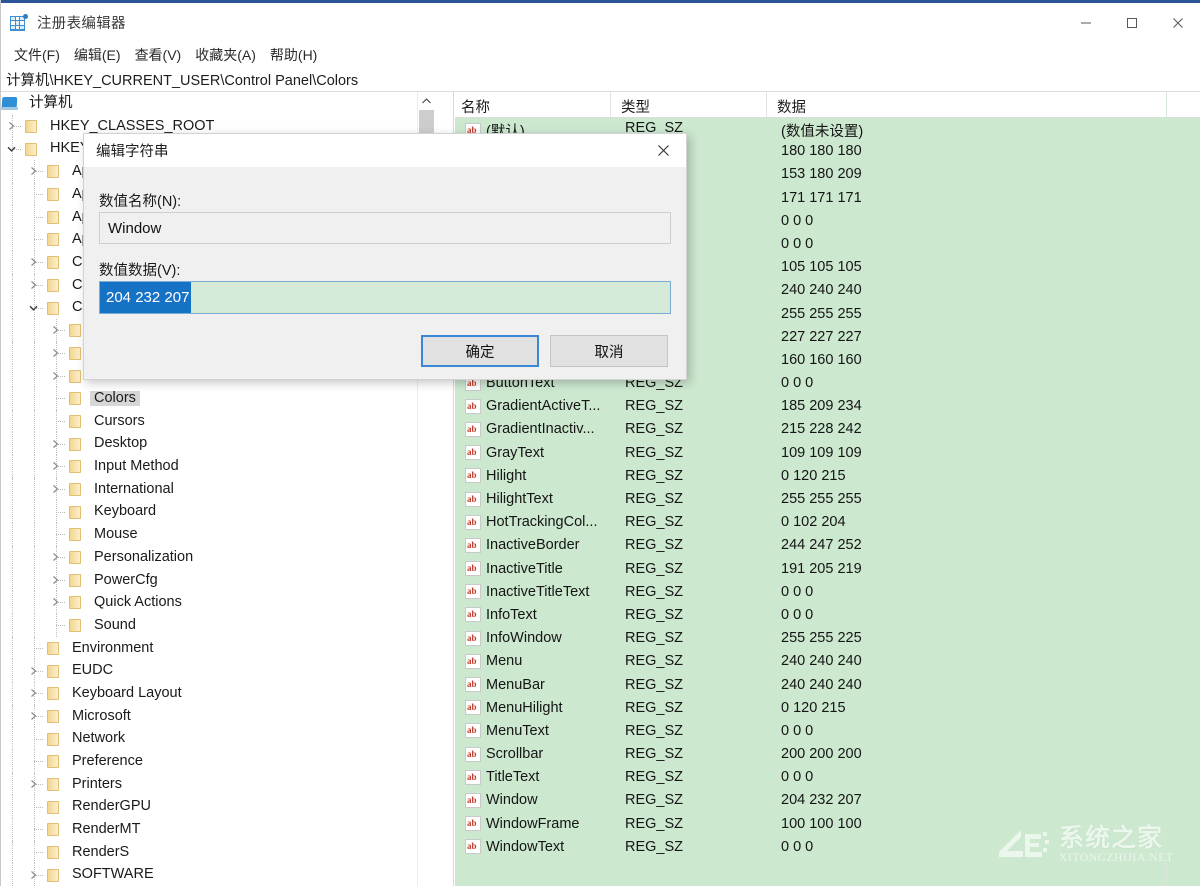 The width and height of the screenshot is (1200, 886). Describe the element at coordinates (217, 625) in the screenshot. I see `tree-item-sound: Sound` at that location.